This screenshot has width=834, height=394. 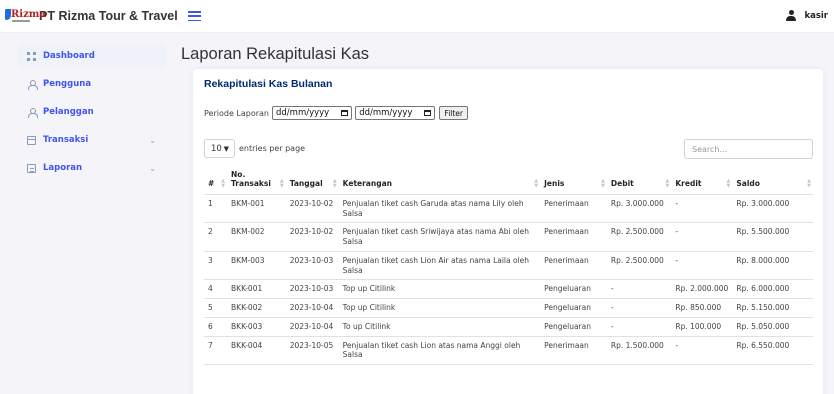 I want to click on cell-transaction-no: BKM-002, so click(x=256, y=237).